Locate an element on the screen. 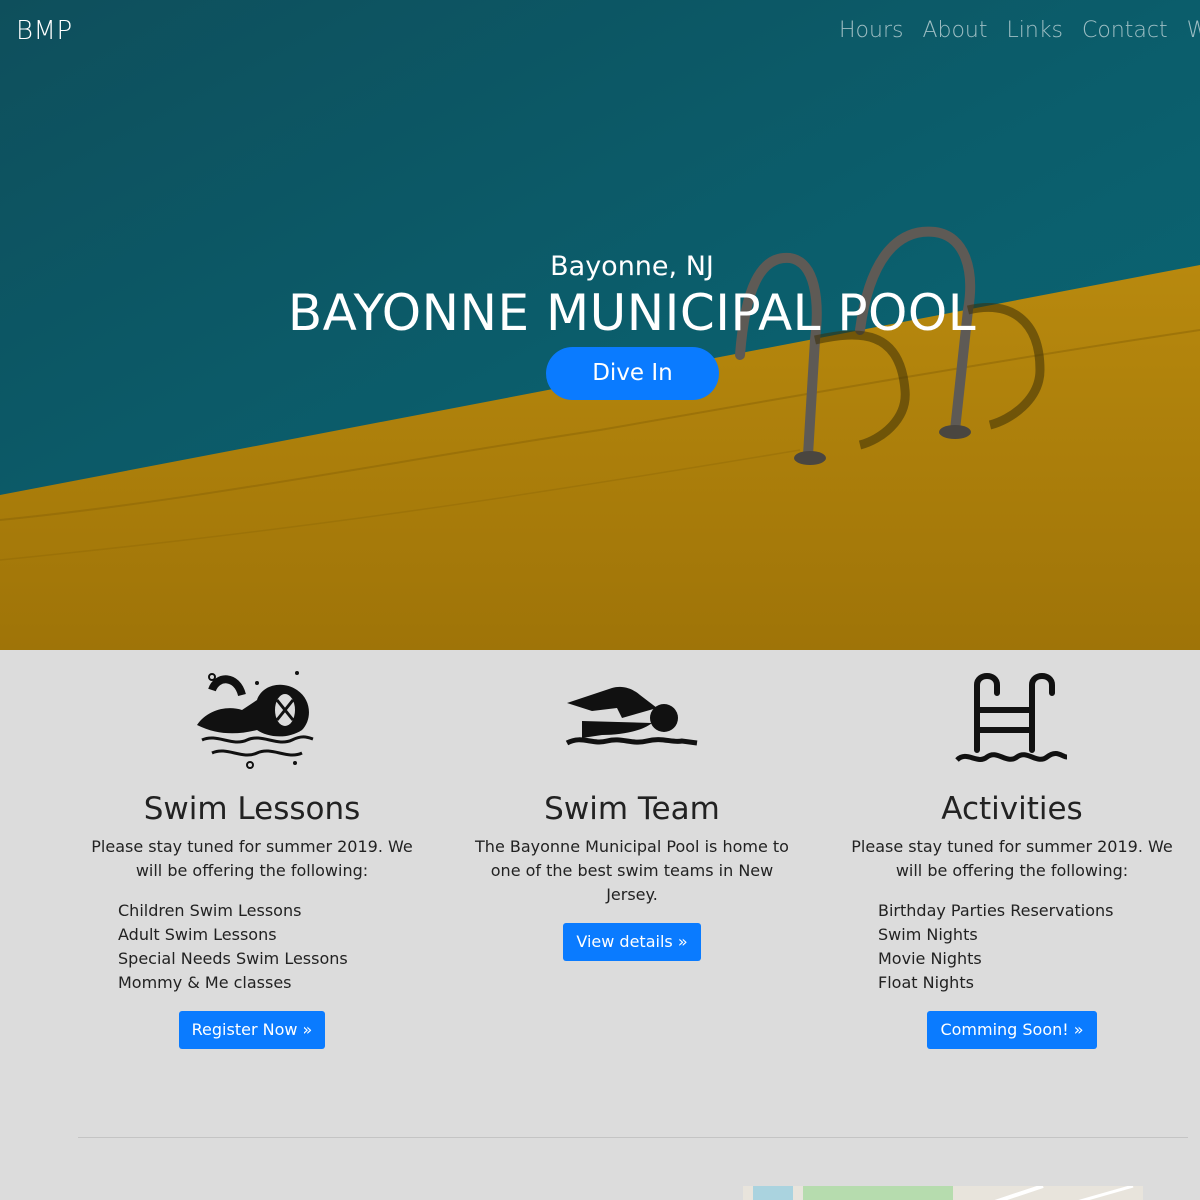 The width and height of the screenshot is (1200, 1200). nav-link-links: Links is located at coordinates (1035, 30).